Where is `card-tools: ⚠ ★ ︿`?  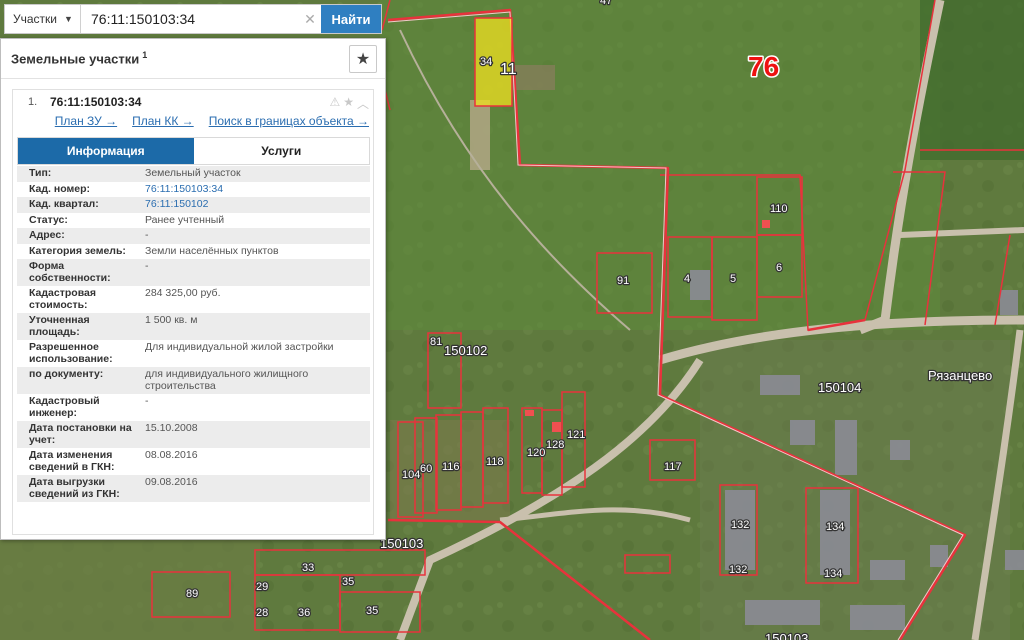
card-tools: ⚠ ★ ︿ is located at coordinates (349, 103).